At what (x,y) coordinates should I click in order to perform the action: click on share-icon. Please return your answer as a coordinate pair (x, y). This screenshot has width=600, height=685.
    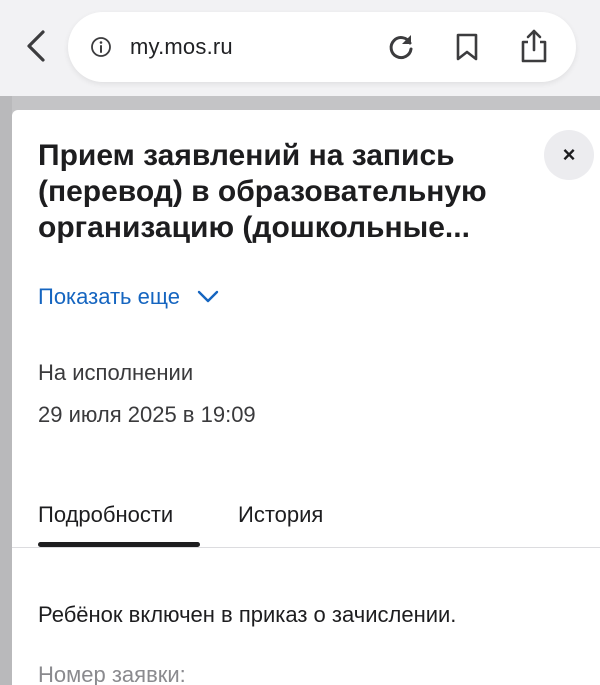
    Looking at the image, I should click on (534, 46).